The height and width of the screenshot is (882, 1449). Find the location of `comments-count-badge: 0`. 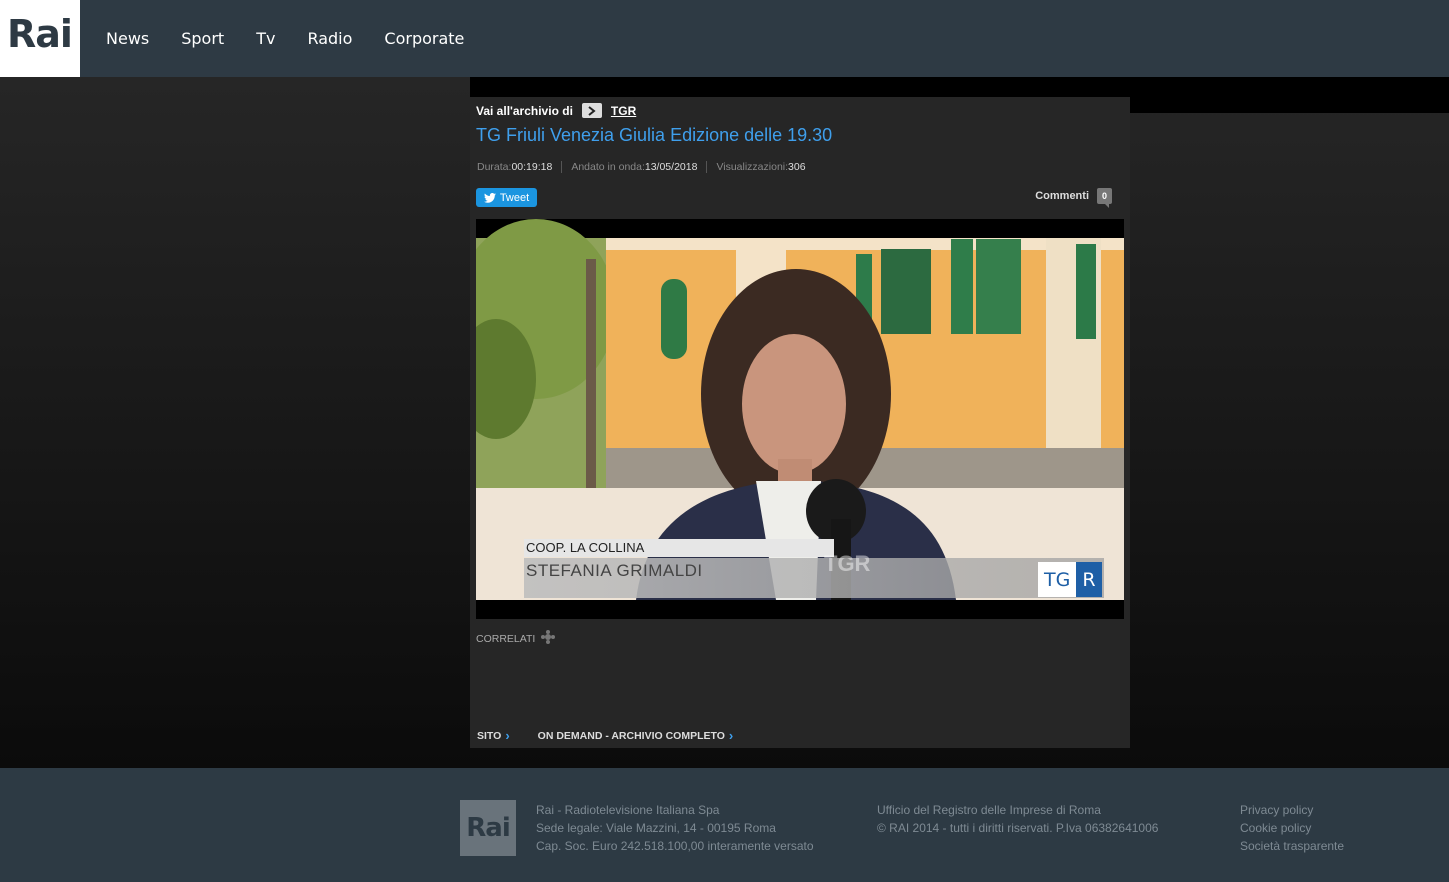

comments-count-badge: 0 is located at coordinates (1104, 198).